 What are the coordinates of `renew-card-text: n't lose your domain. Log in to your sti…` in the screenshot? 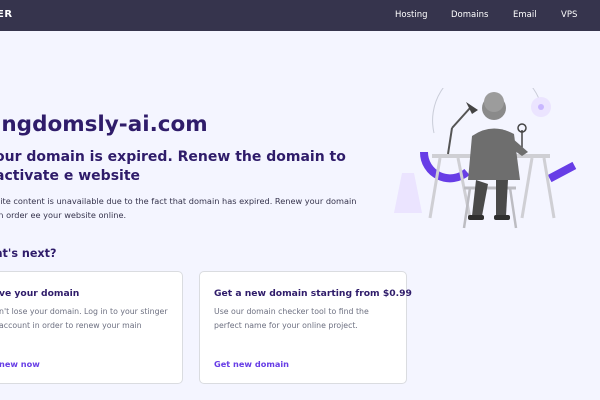 It's located at (84, 318).